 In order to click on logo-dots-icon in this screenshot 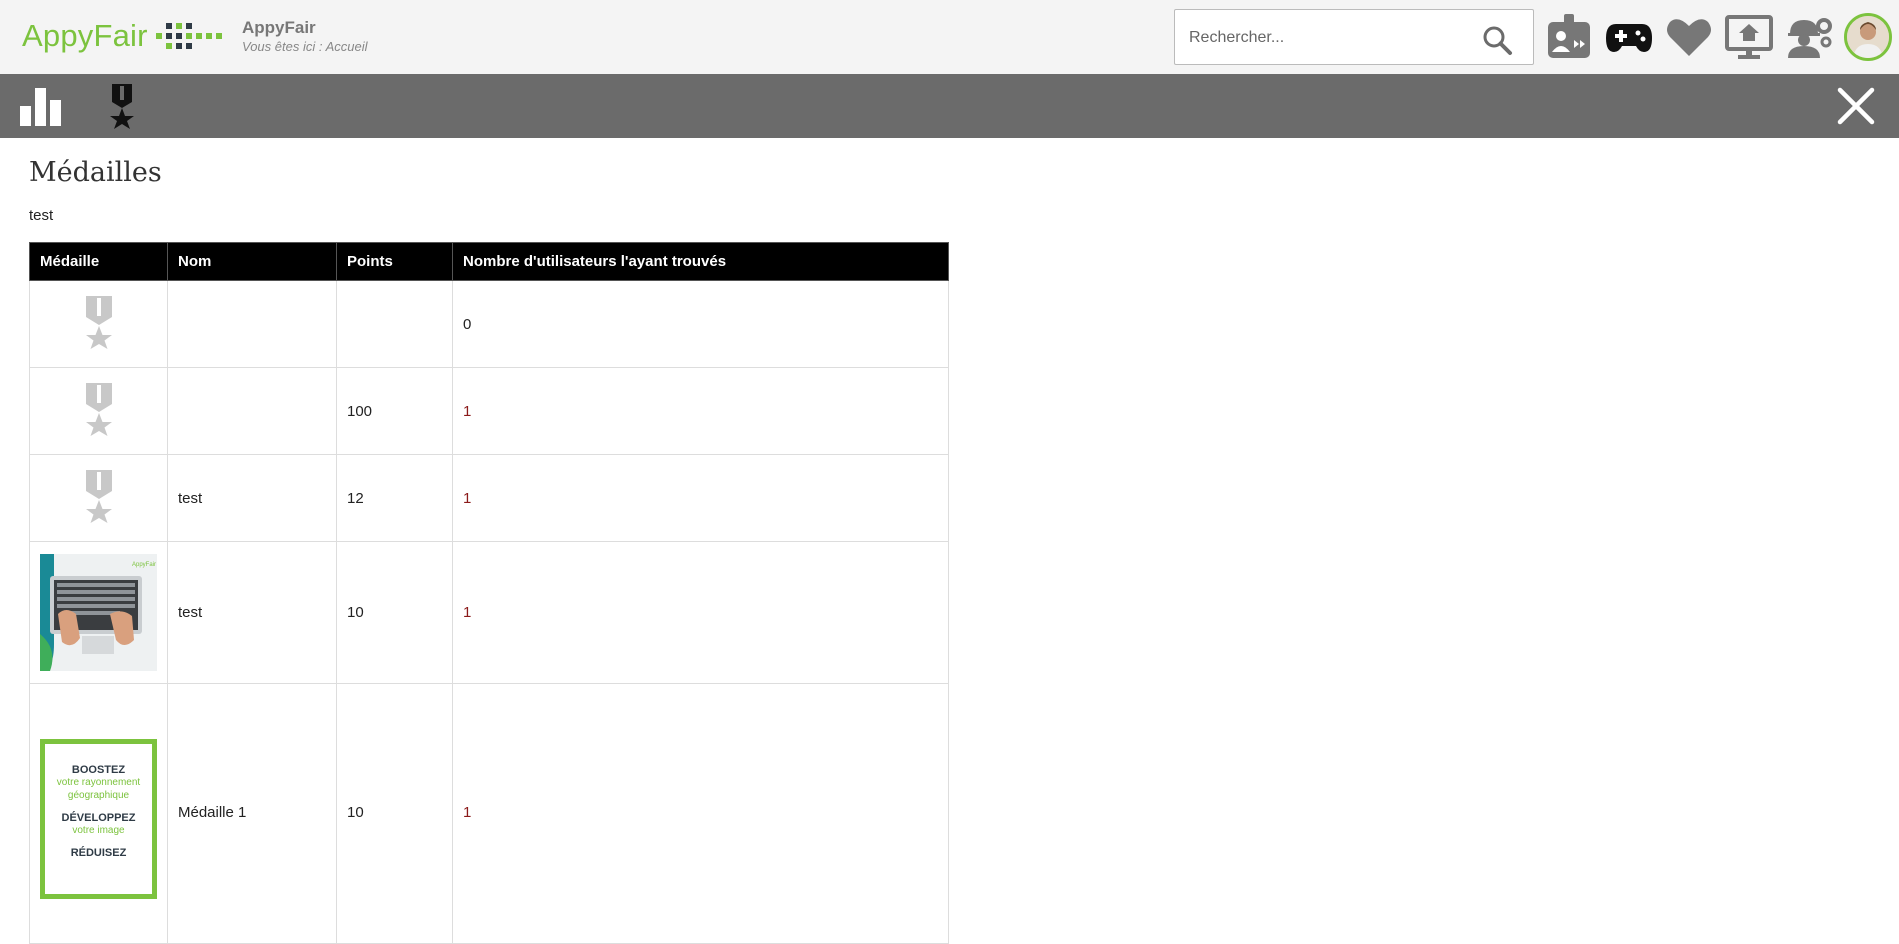, I will do `click(189, 36)`.